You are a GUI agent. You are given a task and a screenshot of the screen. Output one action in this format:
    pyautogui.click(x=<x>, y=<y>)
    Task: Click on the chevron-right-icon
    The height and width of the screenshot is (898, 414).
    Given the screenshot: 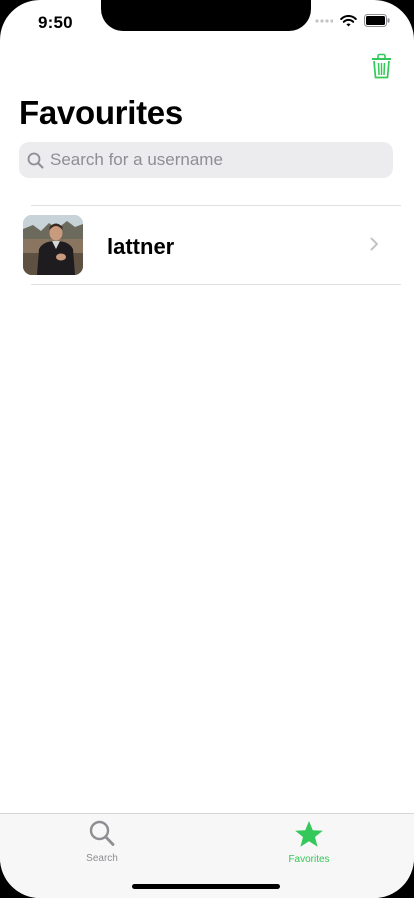 What is the action you would take?
    pyautogui.click(x=374, y=244)
    